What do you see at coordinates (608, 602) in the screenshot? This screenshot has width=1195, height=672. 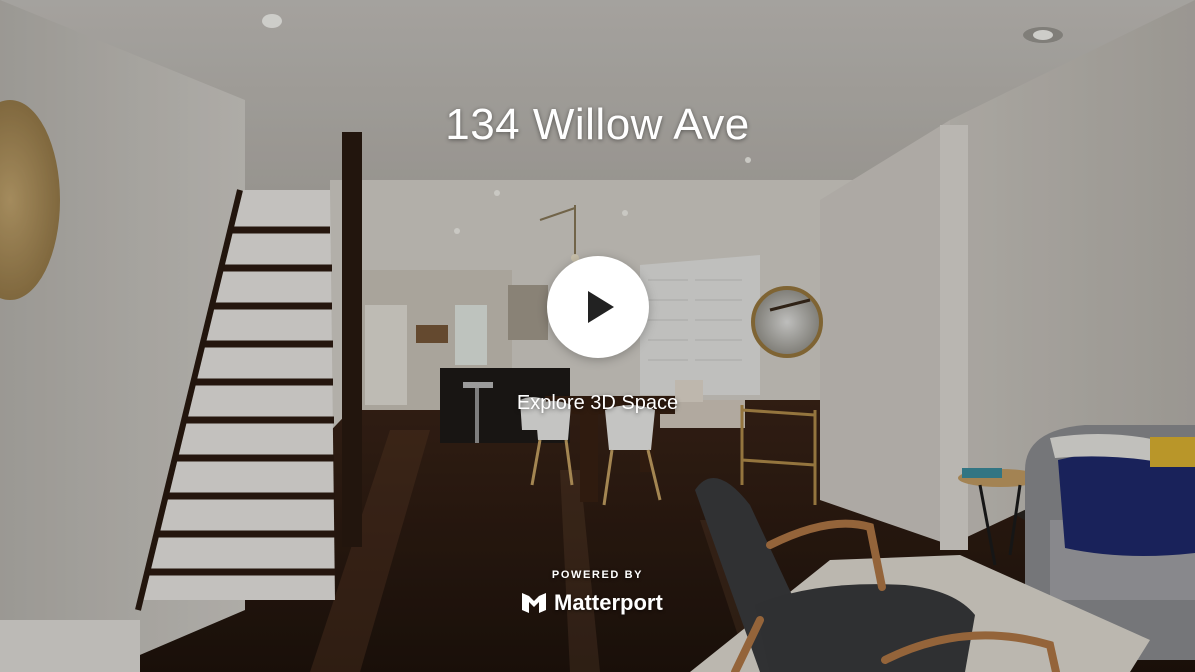 I see `brand-name: Matterport` at bounding box center [608, 602].